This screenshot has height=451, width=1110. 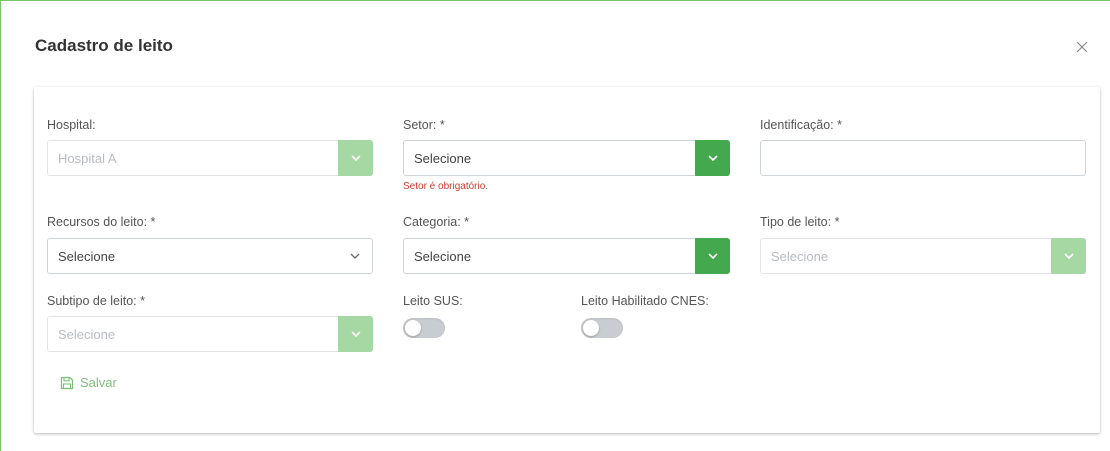 What do you see at coordinates (800, 256) in the screenshot?
I see `tipo-value: Selecione` at bounding box center [800, 256].